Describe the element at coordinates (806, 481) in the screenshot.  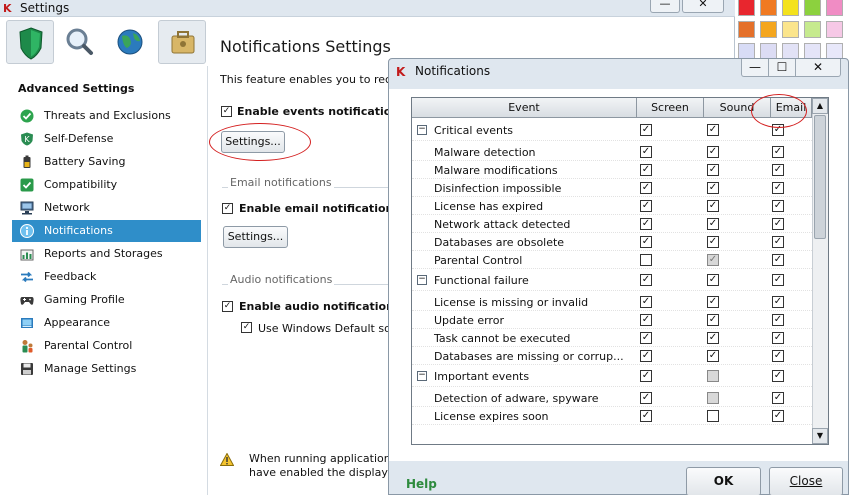
I see `close-button: Close` at that location.